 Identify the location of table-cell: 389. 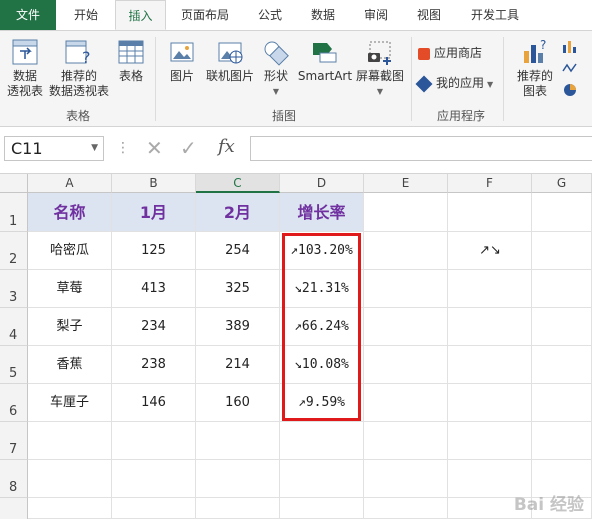
(238, 327).